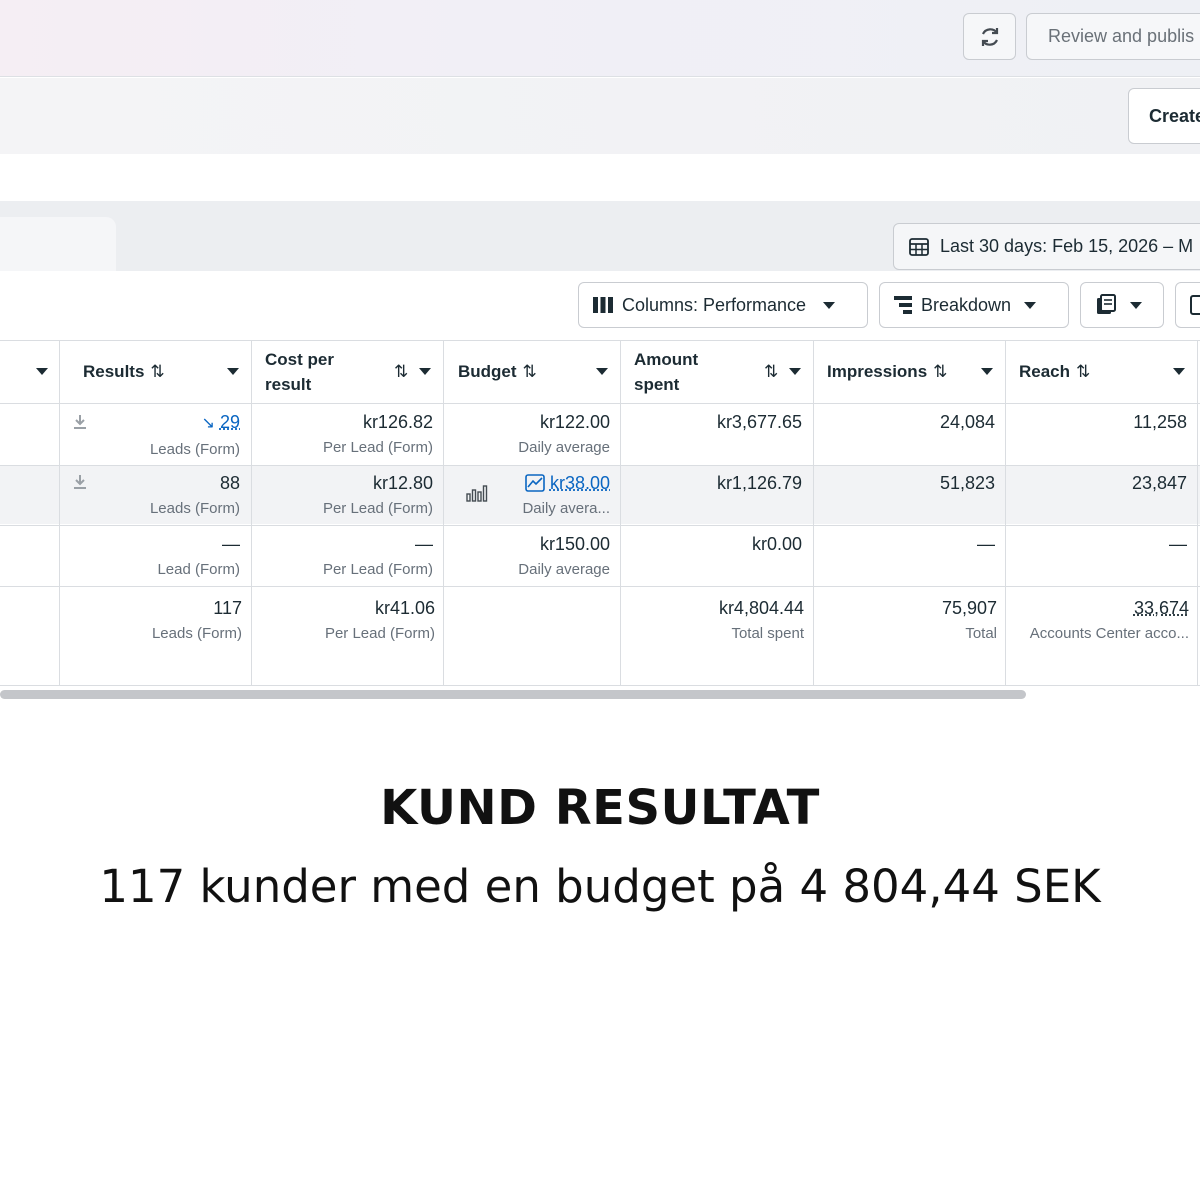 Image resolution: width=1200 pixels, height=1200 pixels. I want to click on header-reach: Reach ⇅, so click(1108, 371).